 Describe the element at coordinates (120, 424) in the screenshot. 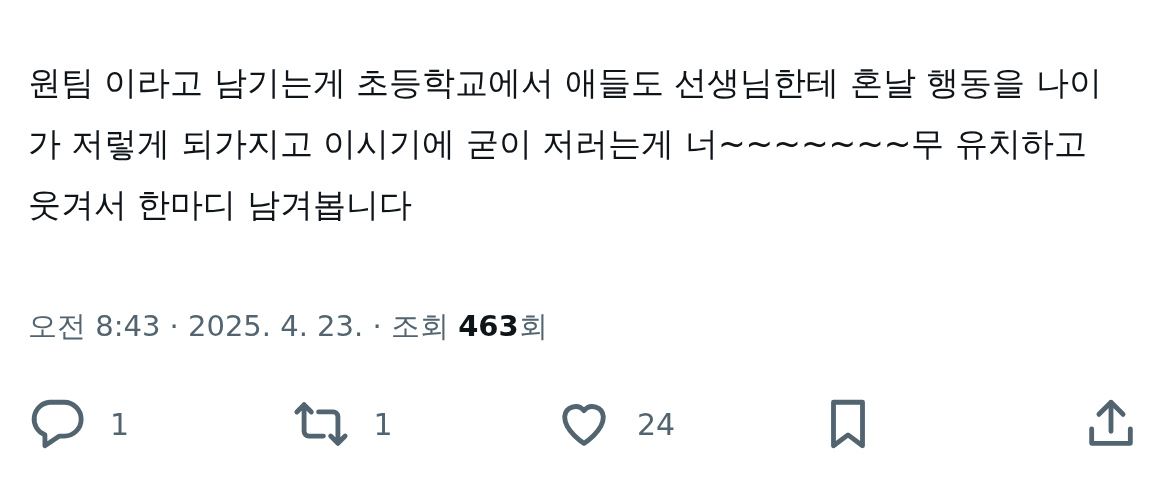

I see `reply-count: 1` at that location.